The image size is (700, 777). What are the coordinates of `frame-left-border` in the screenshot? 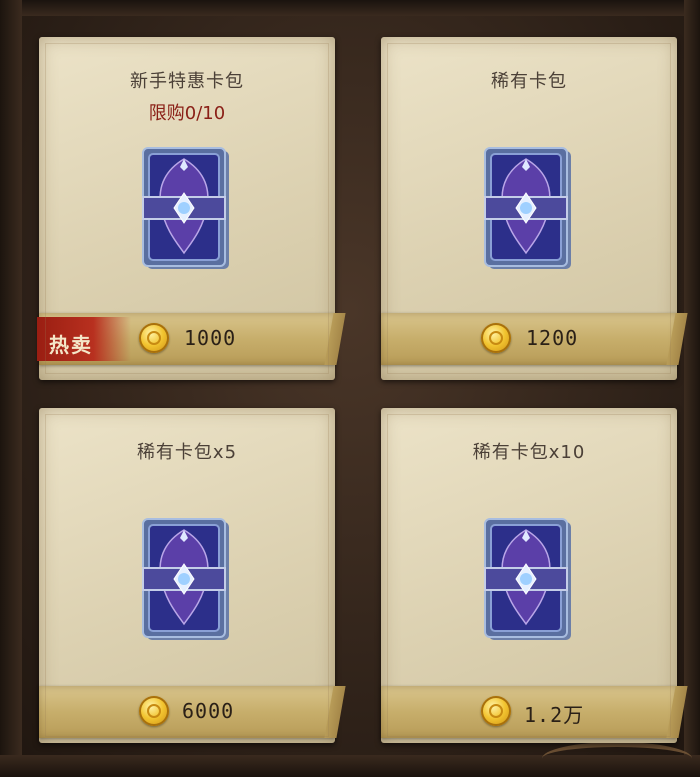 It's located at (11, 388).